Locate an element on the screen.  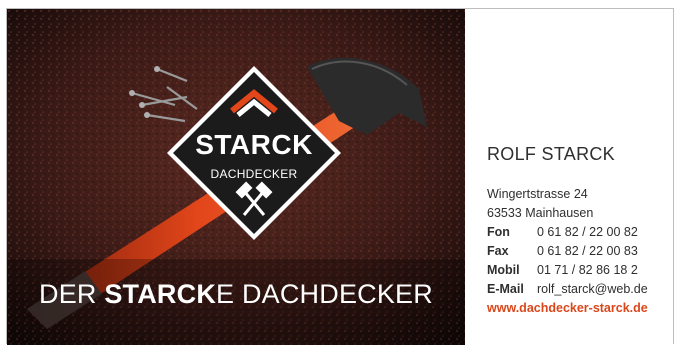
slogan-part2: E DACHDECKER is located at coordinates (324, 294).